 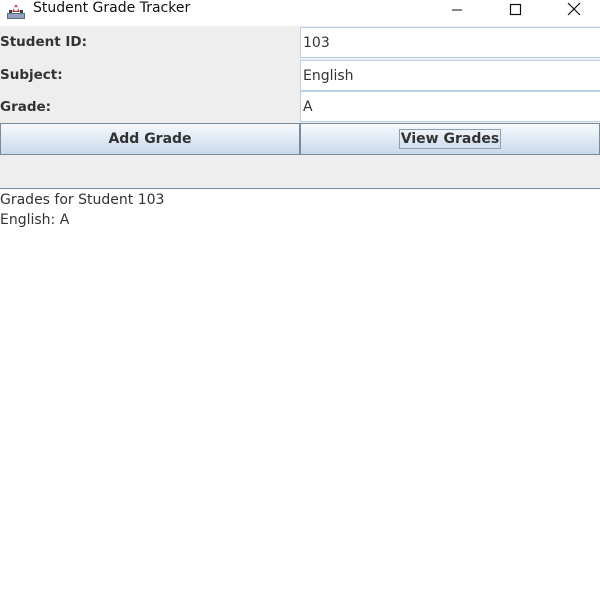 I want to click on maximize-icon, so click(x=515, y=10).